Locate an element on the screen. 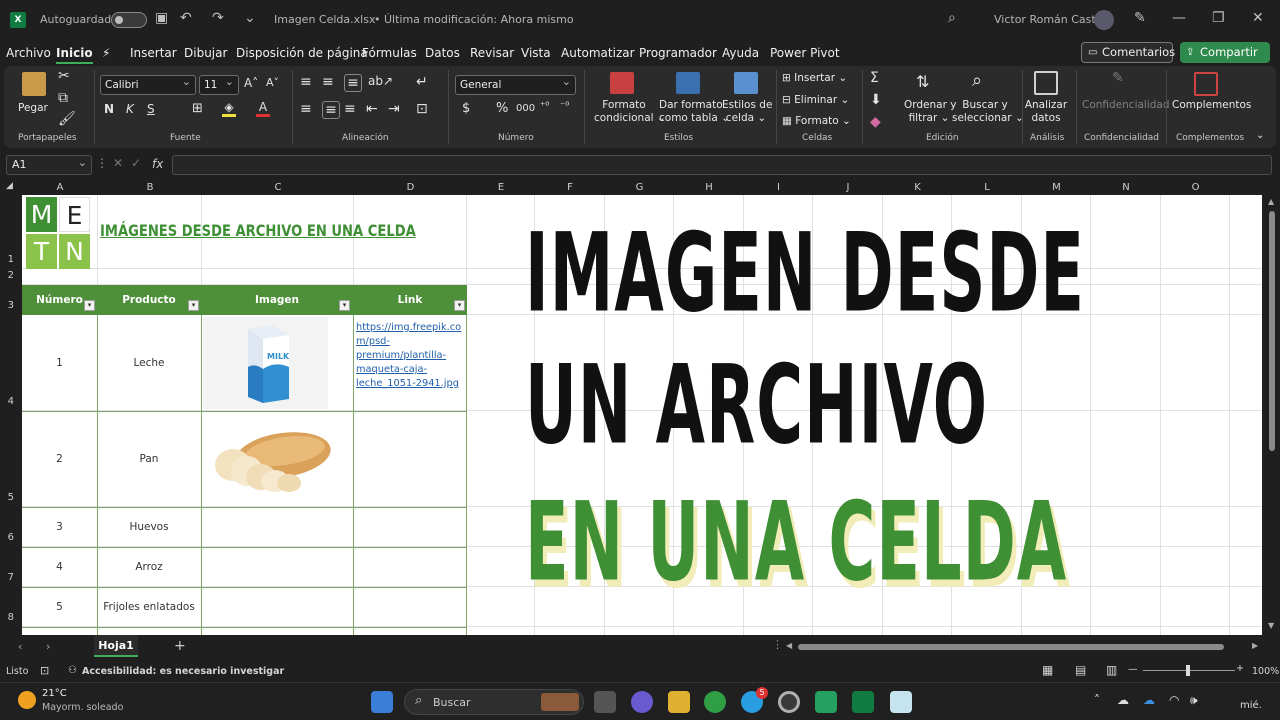  conditional-format-icon is located at coordinates (622, 83).